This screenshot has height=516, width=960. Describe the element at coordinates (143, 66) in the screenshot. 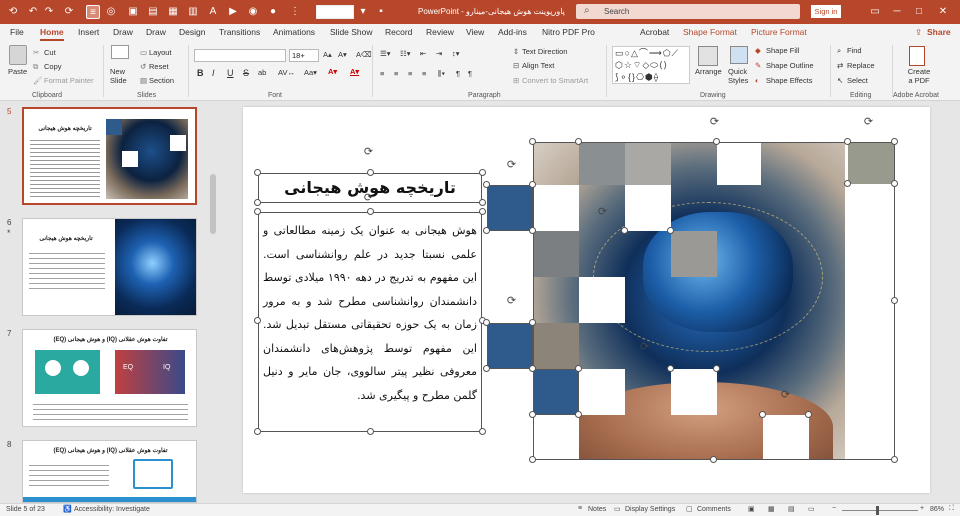

I see `reset-icon: ↺` at that location.